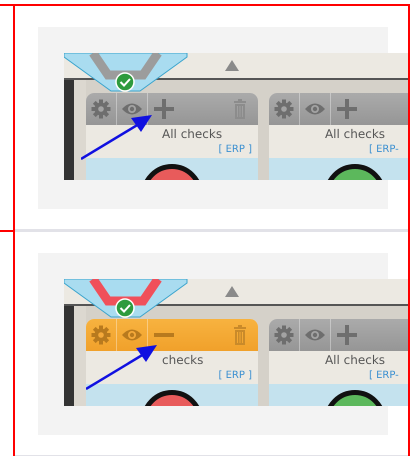 The width and height of the screenshot is (415, 456). What do you see at coordinates (164, 335) in the screenshot?
I see `minus-icon` at bounding box center [164, 335].